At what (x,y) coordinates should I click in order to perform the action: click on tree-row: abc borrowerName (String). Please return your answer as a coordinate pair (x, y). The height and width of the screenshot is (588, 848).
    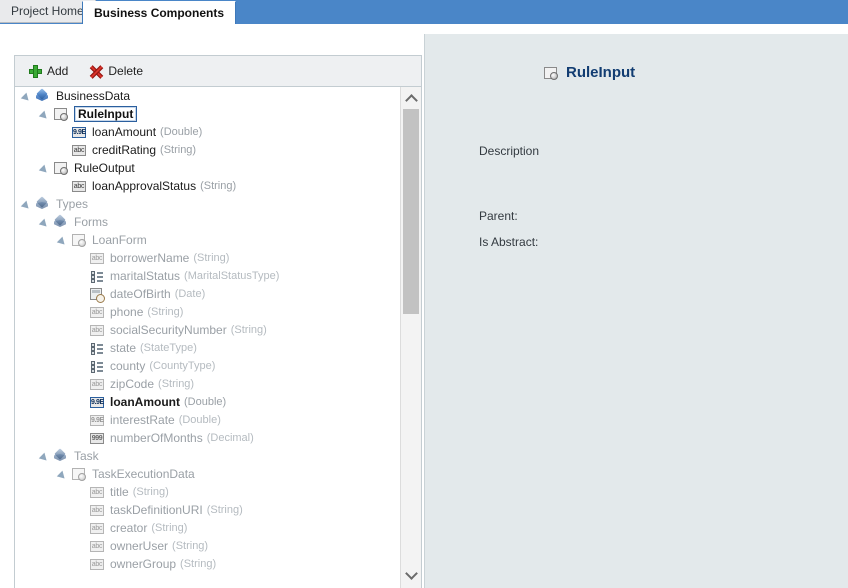
    Looking at the image, I should click on (207, 258).